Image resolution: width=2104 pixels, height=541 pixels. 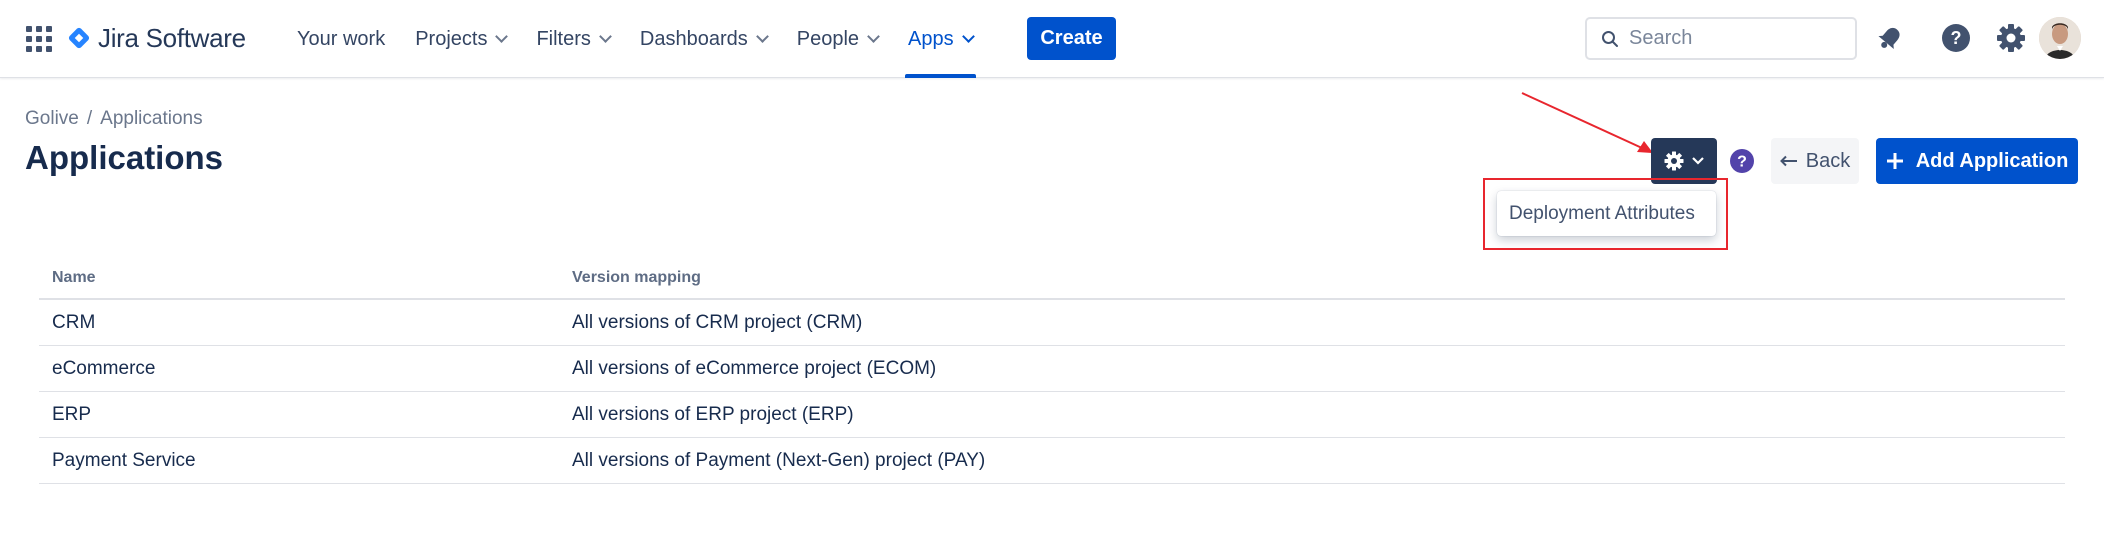 What do you see at coordinates (305, 278) in the screenshot?
I see `column-header-name: Name` at bounding box center [305, 278].